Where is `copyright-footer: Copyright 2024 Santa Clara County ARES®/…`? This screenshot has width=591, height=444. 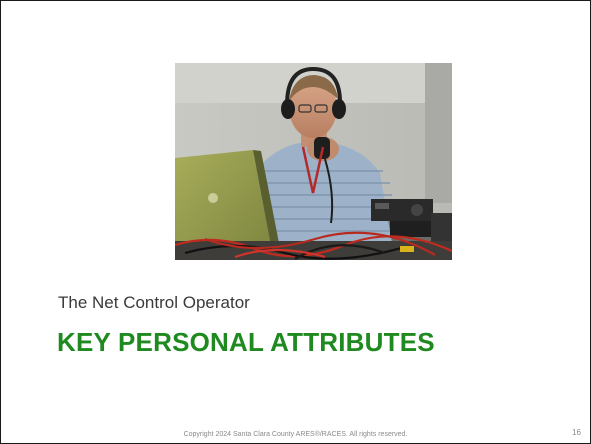 copyright-footer: Copyright 2024 Santa Clara County ARES®/… is located at coordinates (295, 434).